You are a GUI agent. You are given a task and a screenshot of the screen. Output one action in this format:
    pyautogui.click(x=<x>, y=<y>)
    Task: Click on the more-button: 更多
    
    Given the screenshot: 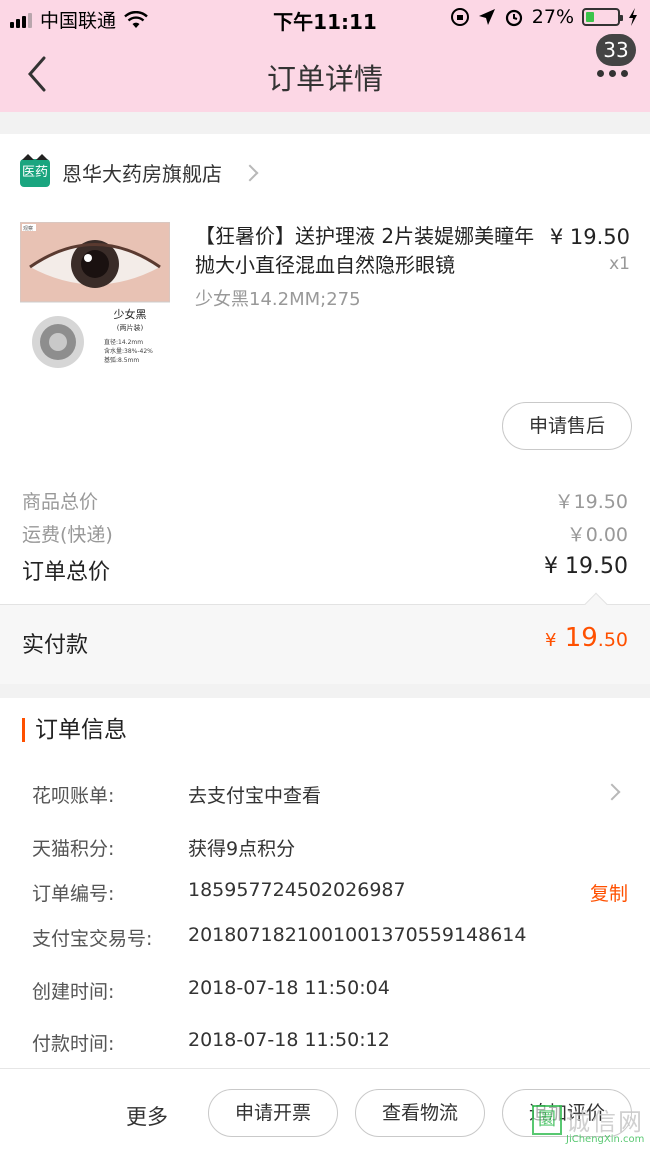 What is the action you would take?
    pyautogui.click(x=147, y=1116)
    